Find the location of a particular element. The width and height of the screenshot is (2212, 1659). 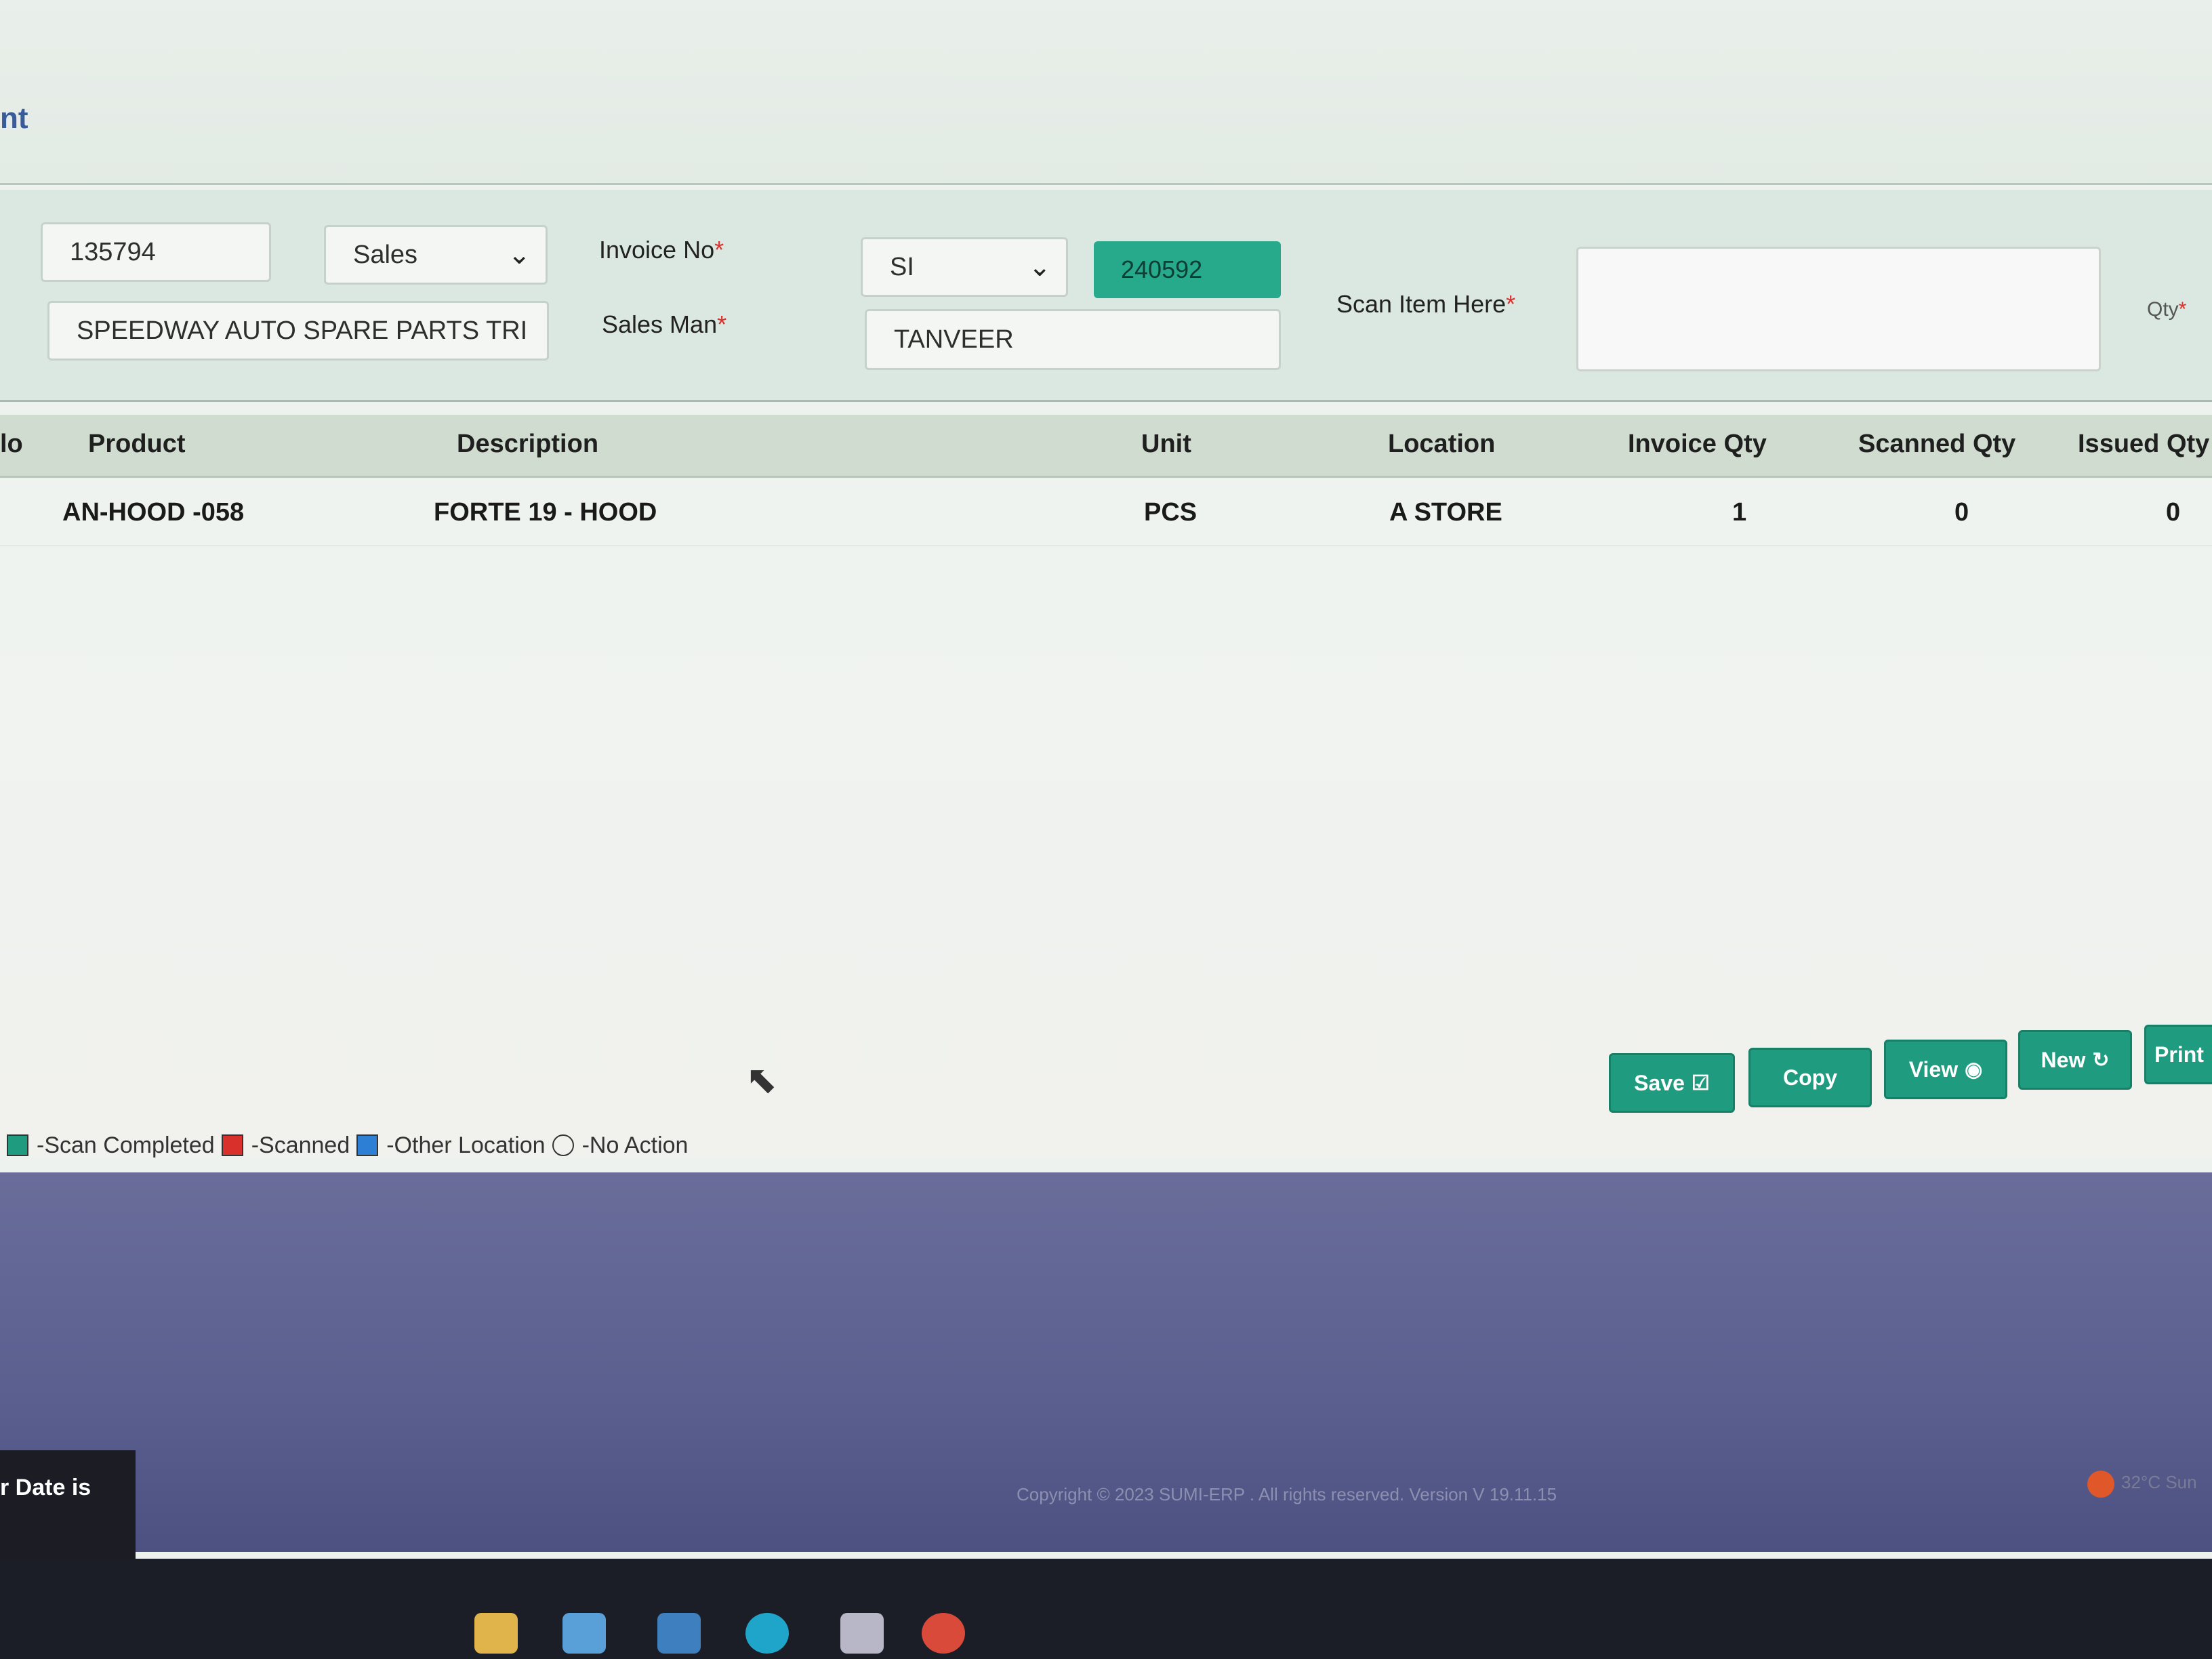

customer-field: SPEEDWAY AUTO SPARE PARTS TRI is located at coordinates (298, 331).